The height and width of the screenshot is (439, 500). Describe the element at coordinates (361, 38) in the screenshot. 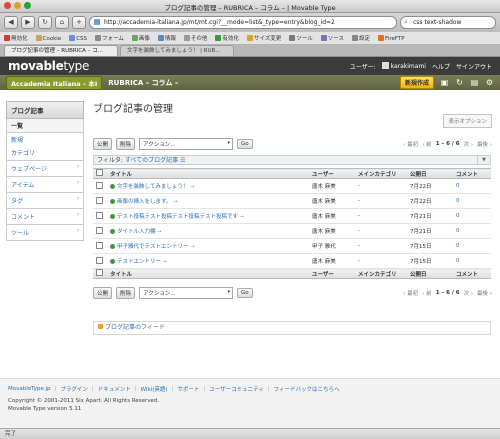

I see `bookmark-item: 設定` at that location.